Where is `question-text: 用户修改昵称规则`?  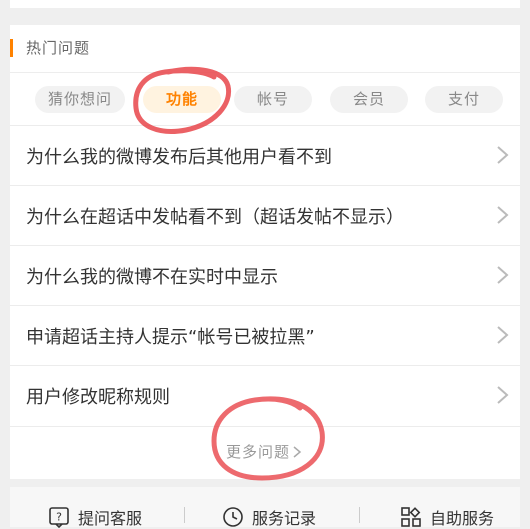
question-text: 用户修改昵称规则 is located at coordinates (98, 397).